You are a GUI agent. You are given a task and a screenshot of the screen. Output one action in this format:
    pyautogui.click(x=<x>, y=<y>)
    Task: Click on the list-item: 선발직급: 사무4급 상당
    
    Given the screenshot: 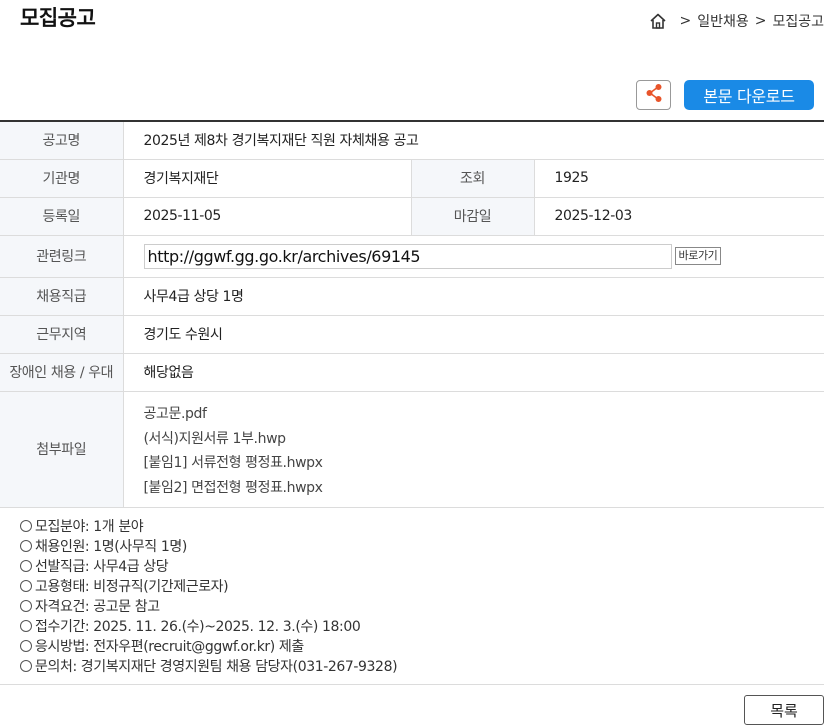 What is the action you would take?
    pyautogui.click(x=208, y=567)
    